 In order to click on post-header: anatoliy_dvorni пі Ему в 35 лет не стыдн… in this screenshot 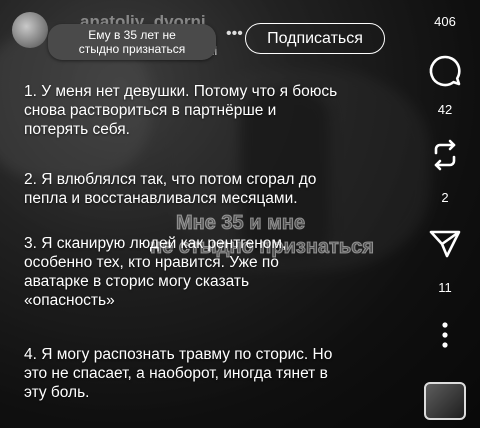, I will do `click(205, 36)`.